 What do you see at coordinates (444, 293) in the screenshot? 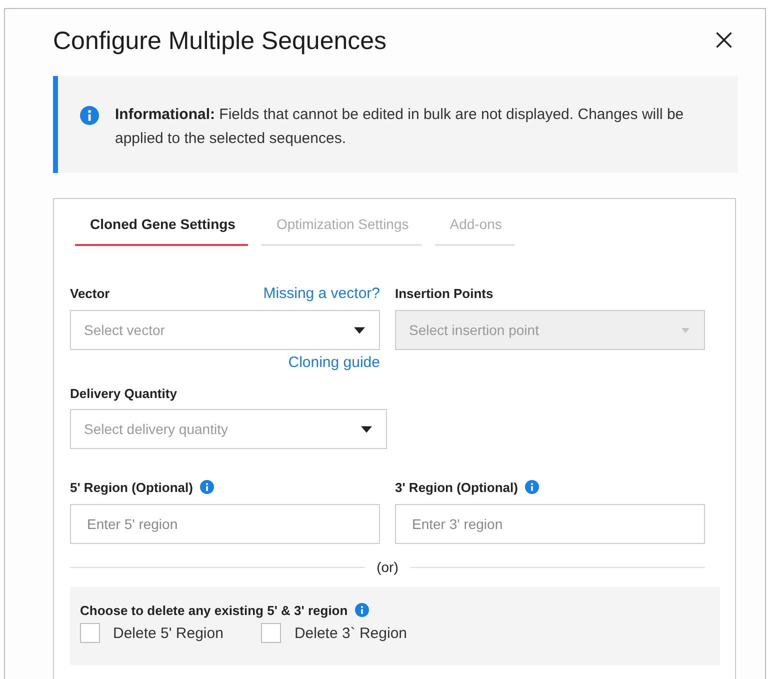
I see `field-label: Insertion Points` at bounding box center [444, 293].